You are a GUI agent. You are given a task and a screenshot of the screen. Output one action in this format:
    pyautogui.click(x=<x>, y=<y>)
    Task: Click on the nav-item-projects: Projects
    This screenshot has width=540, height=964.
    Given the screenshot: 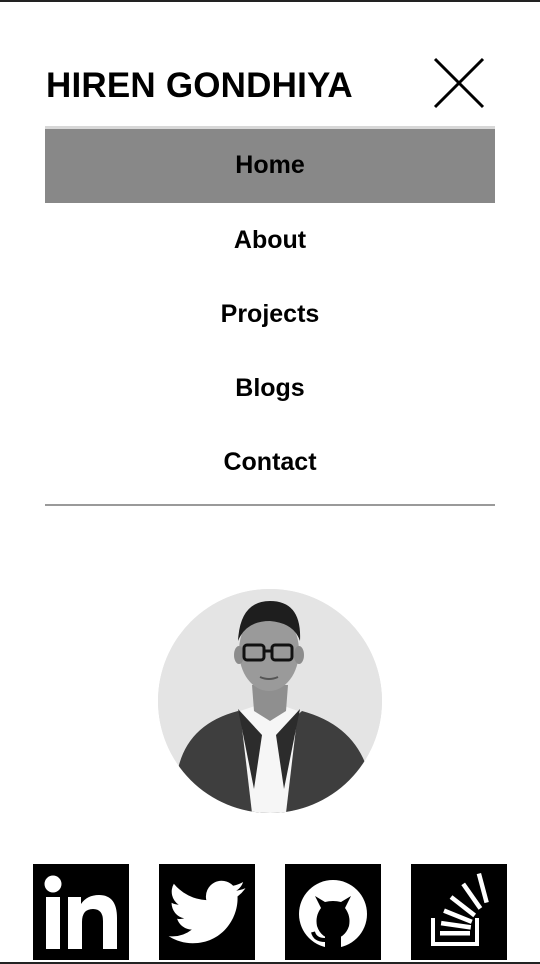 What is the action you would take?
    pyautogui.click(x=270, y=314)
    